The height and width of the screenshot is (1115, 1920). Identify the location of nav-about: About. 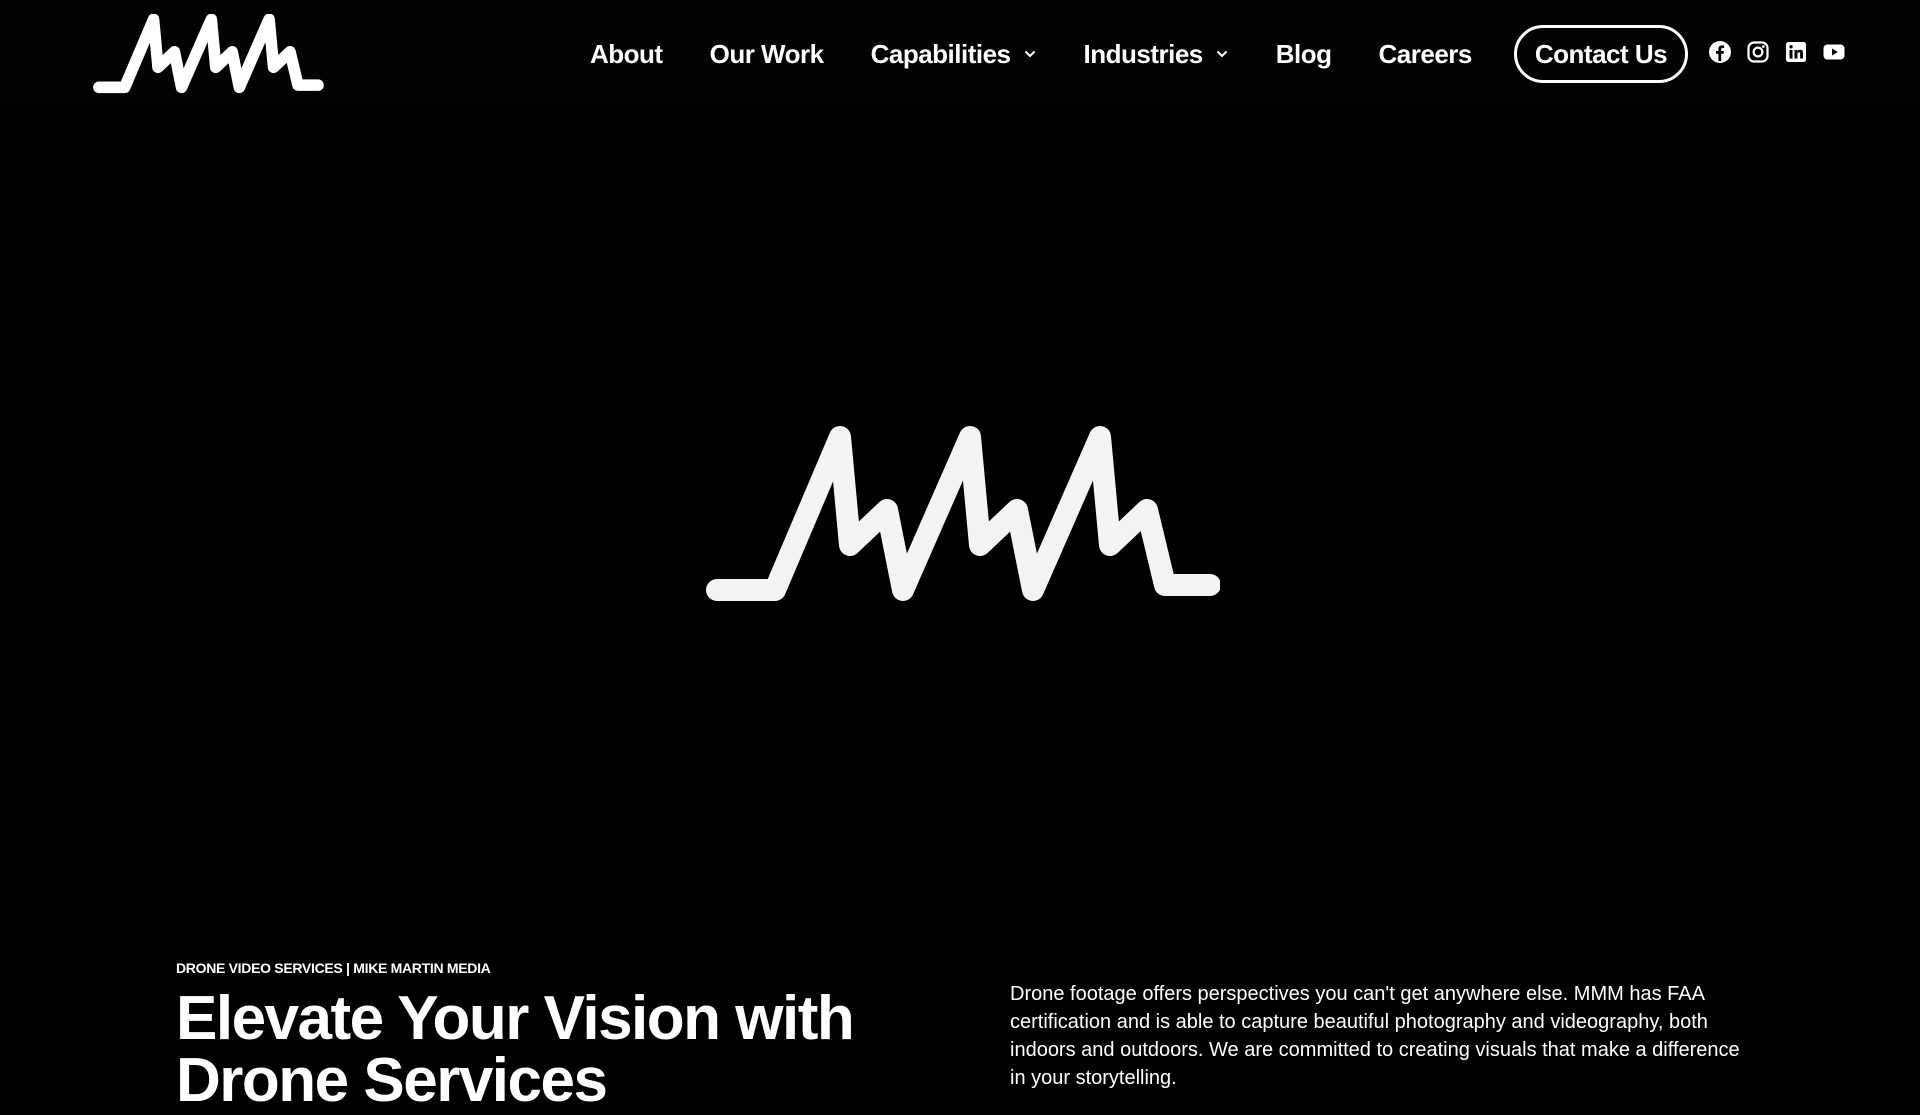
(626, 54).